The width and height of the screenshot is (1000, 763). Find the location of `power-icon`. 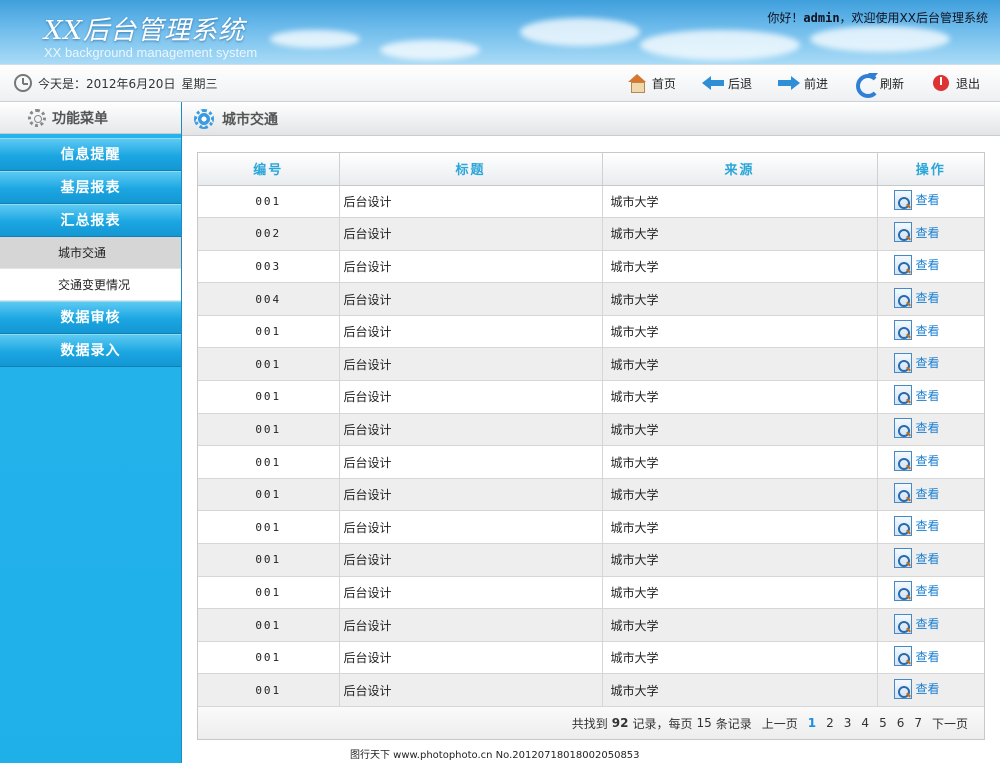

power-icon is located at coordinates (941, 83).